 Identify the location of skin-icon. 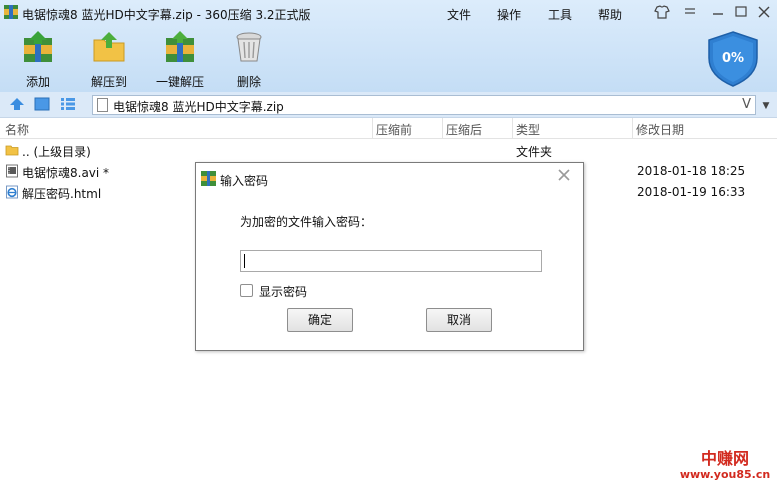
(662, 12).